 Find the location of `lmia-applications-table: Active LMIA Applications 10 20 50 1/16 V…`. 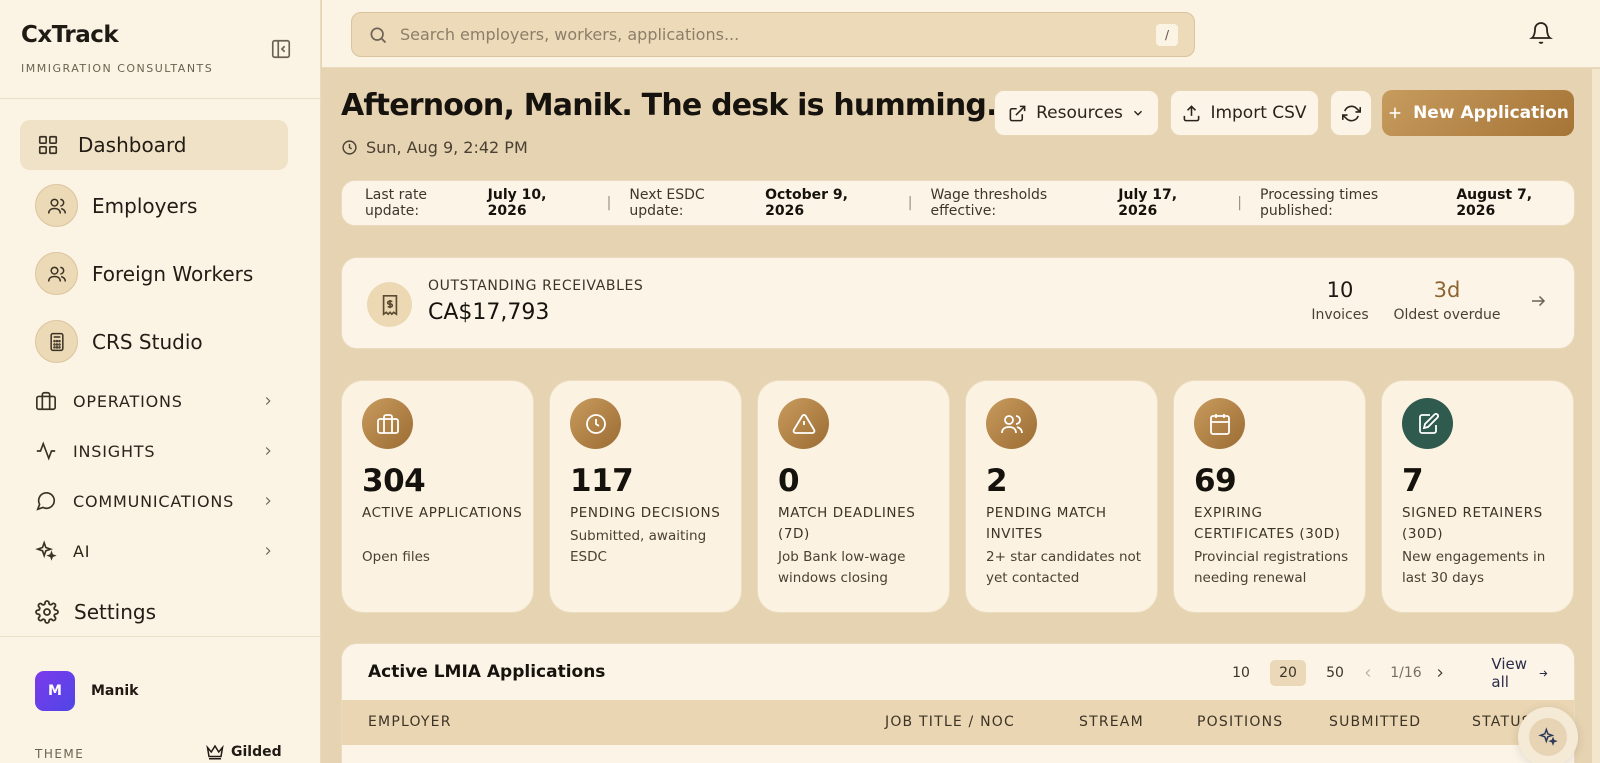

lmia-applications-table: Active LMIA Applications 10 20 50 1/16 V… is located at coordinates (958, 703).